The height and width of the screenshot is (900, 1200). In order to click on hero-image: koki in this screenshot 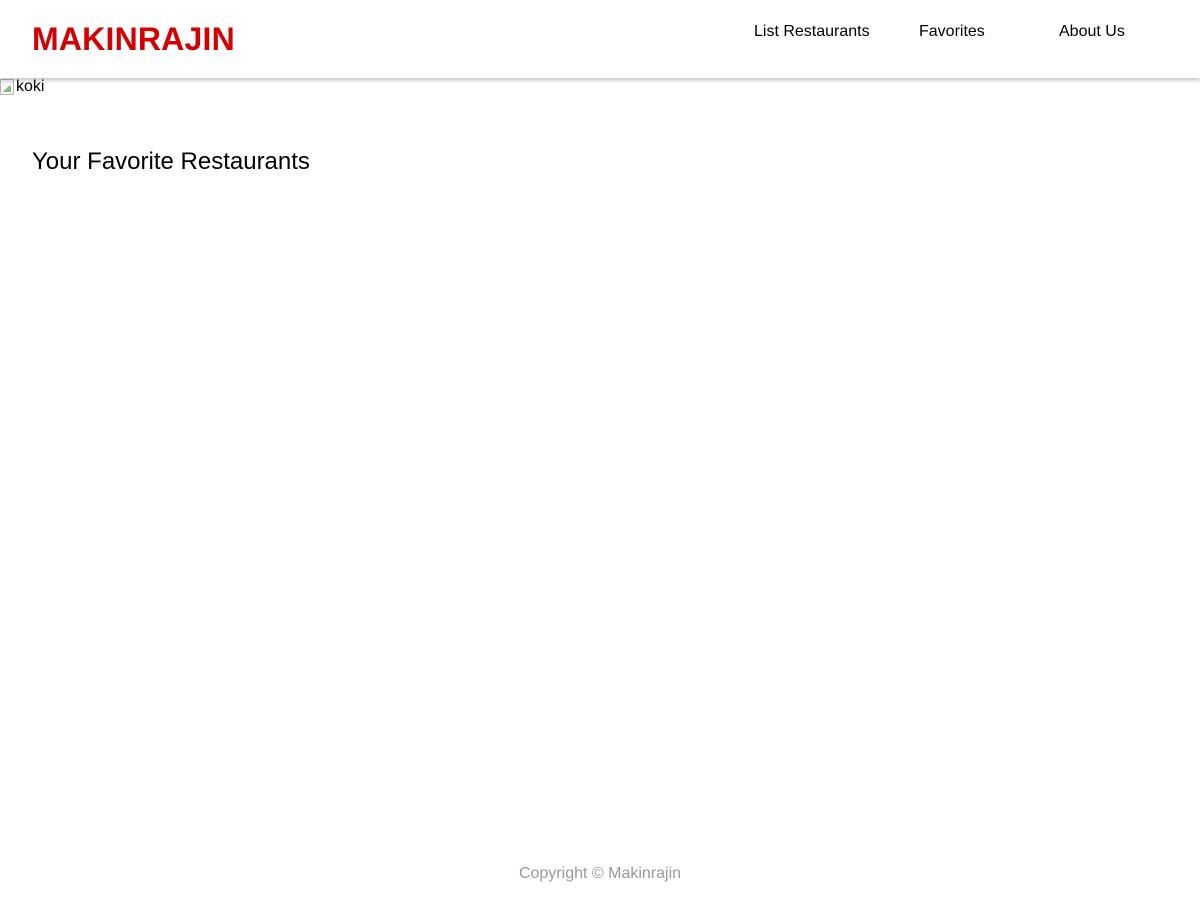, I will do `click(22, 87)`.